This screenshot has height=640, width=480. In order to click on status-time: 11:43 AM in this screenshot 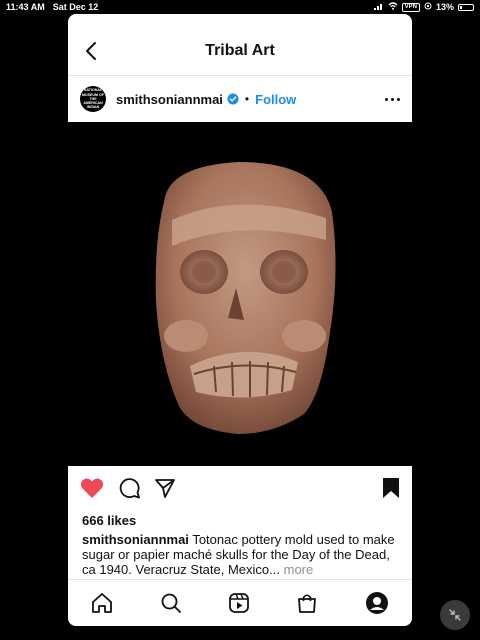, I will do `click(25, 7)`.